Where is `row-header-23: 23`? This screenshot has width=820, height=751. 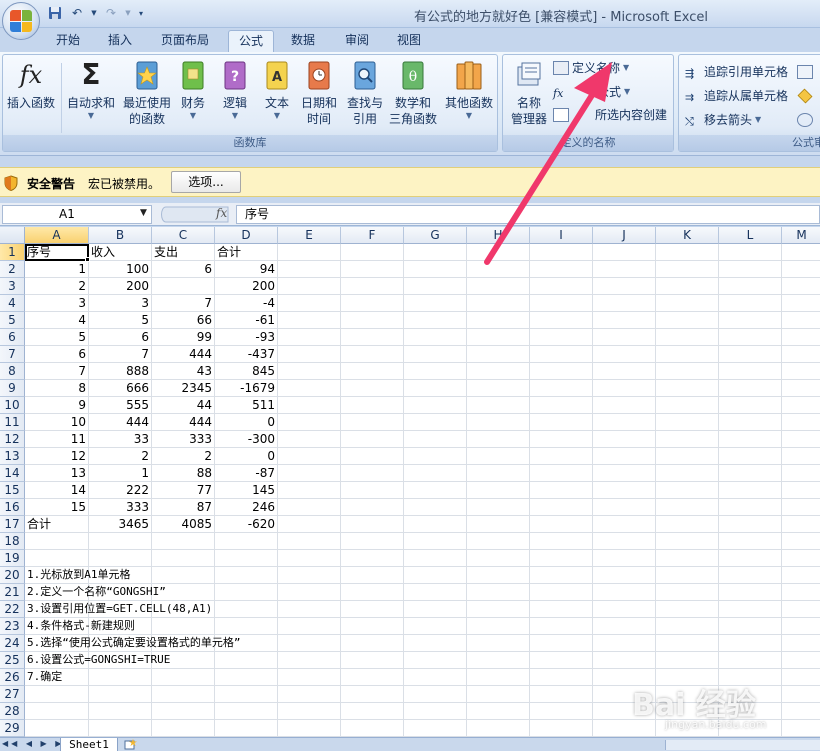
row-header-23: 23 is located at coordinates (12, 626).